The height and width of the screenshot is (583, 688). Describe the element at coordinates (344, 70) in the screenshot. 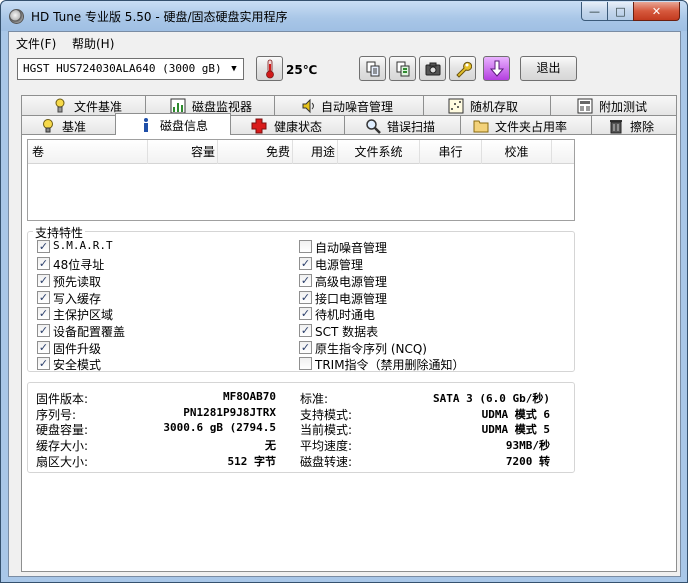

I see `toolbar: HGST HUS724030ALA640 (3000 gB) ▼ 25℃ 退出` at that location.